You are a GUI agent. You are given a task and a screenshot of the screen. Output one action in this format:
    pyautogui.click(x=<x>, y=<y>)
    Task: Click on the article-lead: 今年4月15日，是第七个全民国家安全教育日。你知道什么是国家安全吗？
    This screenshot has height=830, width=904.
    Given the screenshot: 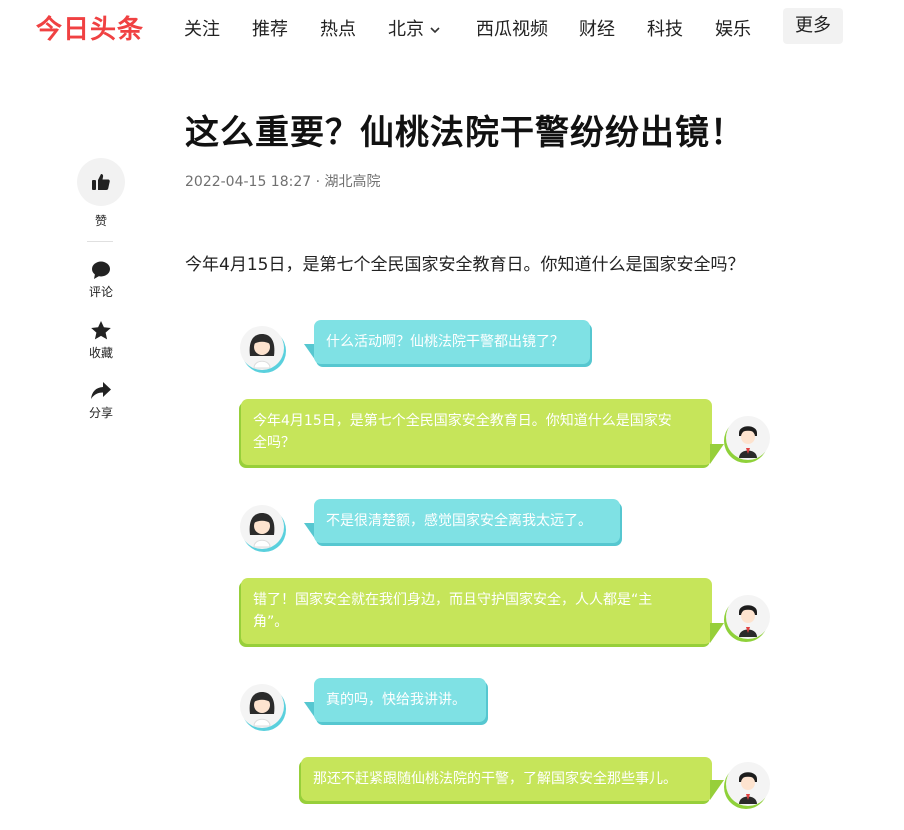 What is the action you would take?
    pyautogui.click(x=465, y=265)
    